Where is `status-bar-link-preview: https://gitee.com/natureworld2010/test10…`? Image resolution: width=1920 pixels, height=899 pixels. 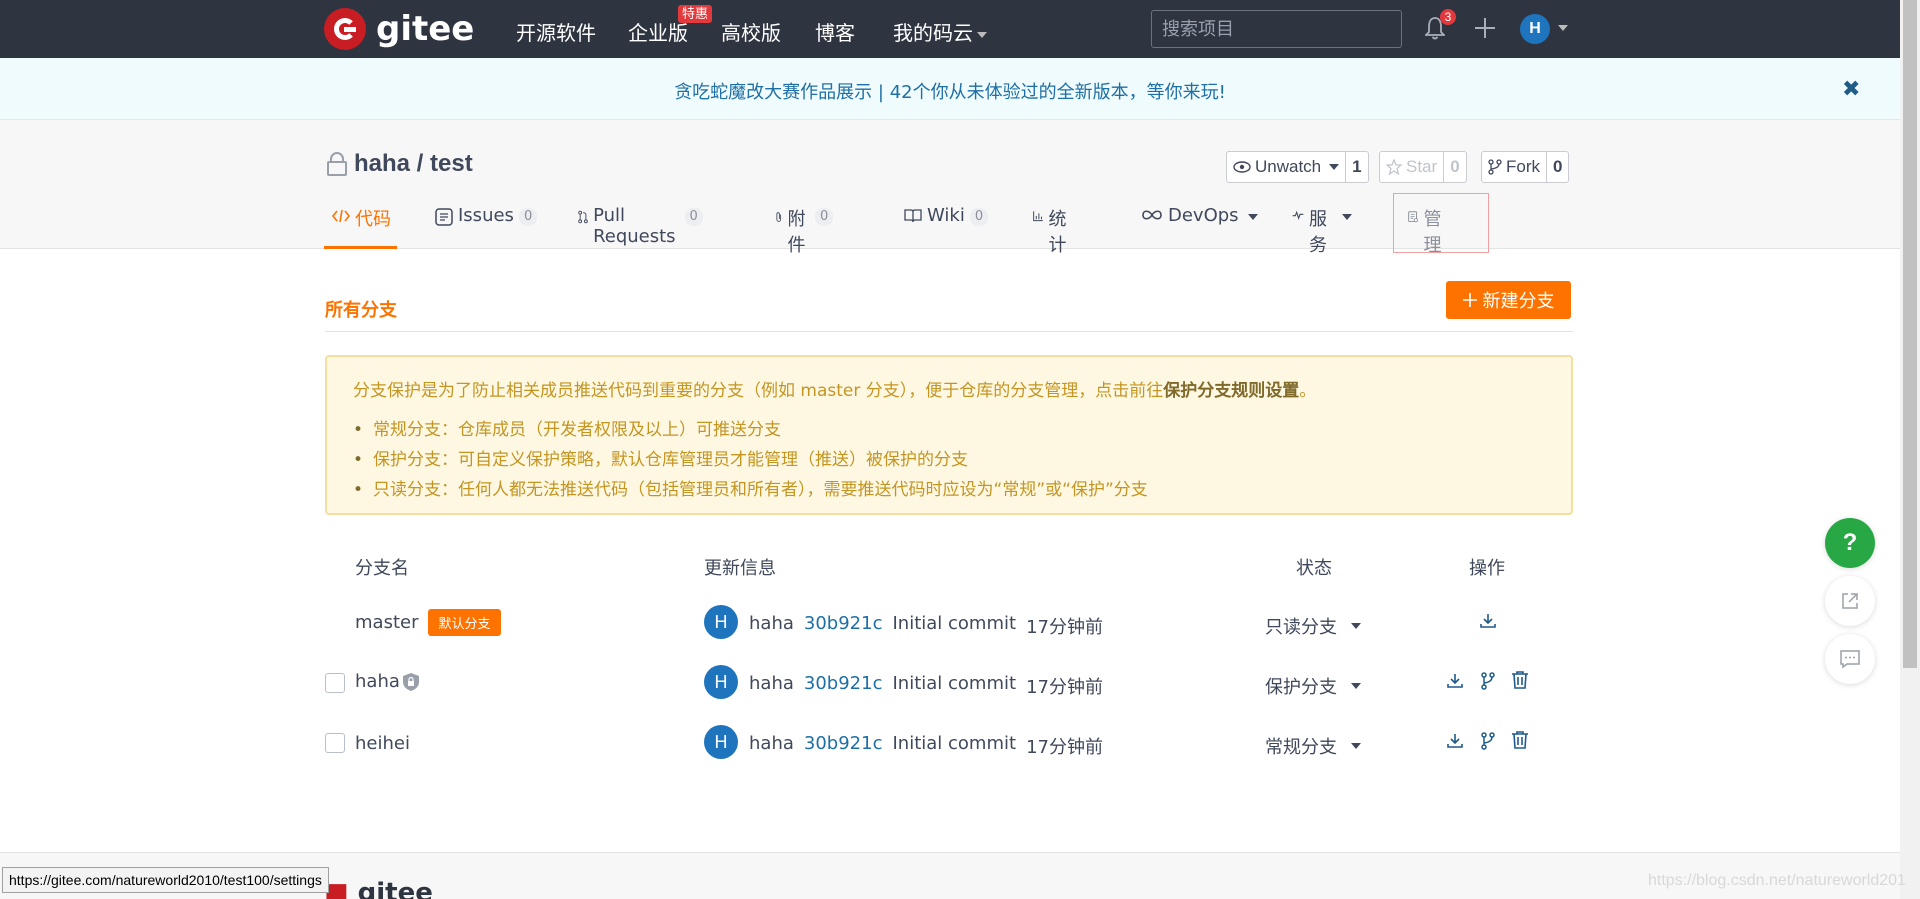
status-bar-link-preview: https://gitee.com/natureworld2010/test10… is located at coordinates (165, 880).